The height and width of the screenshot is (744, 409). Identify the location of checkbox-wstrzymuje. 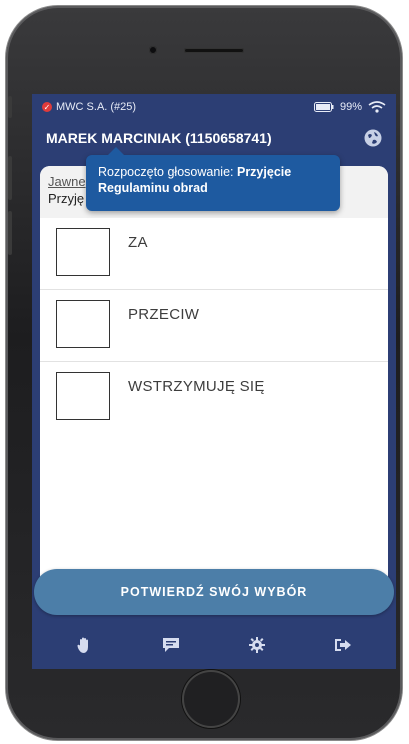
(83, 396).